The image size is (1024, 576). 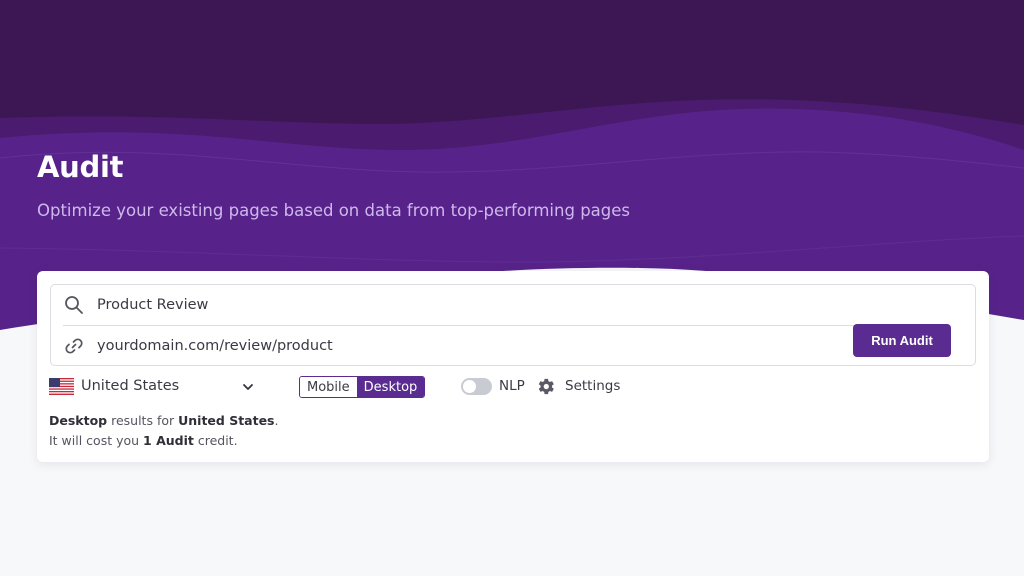 What do you see at coordinates (512, 386) in the screenshot?
I see `nlp-label: NLP` at bounding box center [512, 386].